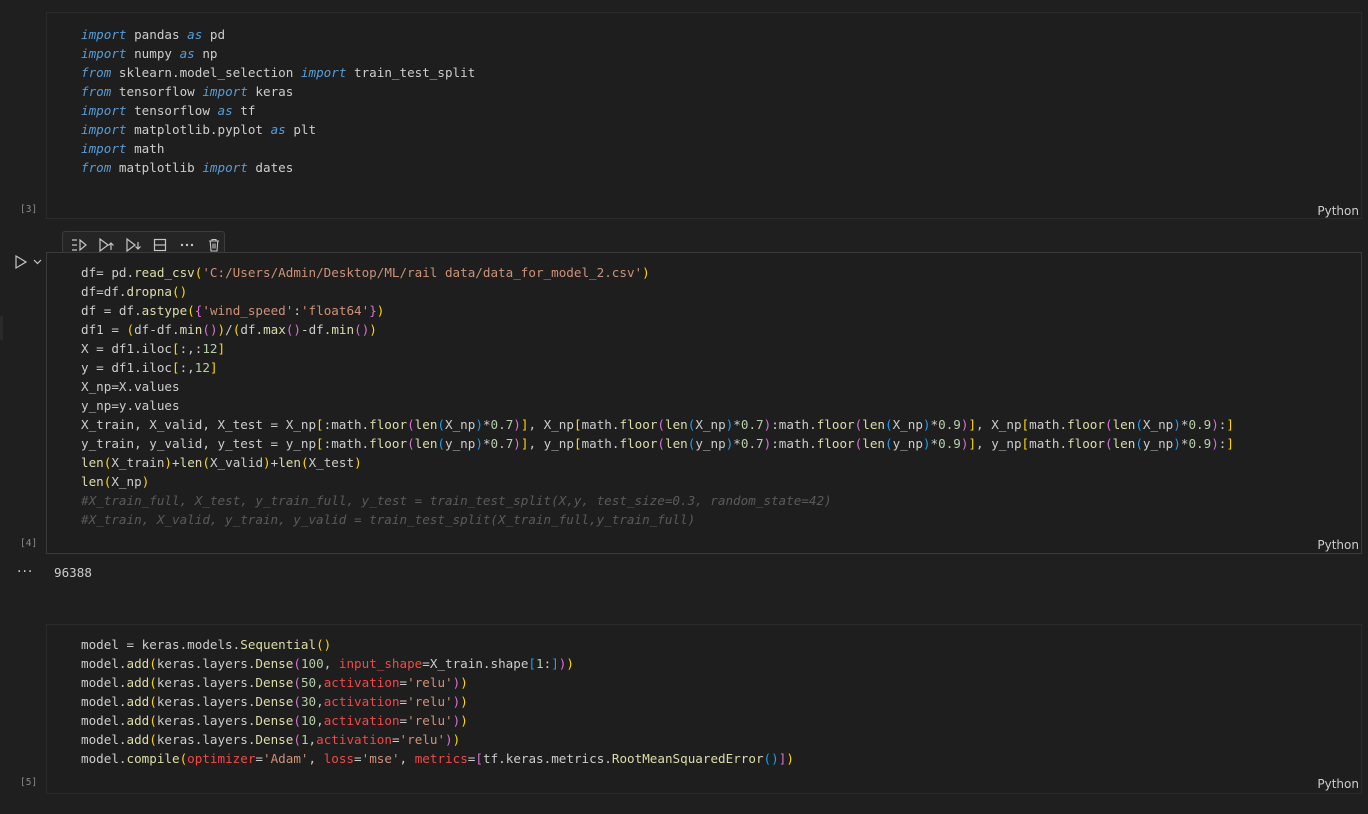 The width and height of the screenshot is (1368, 814). What do you see at coordinates (657, 310) in the screenshot?
I see `code-line: df = df.astype({'wind_speed':'float64'})` at bounding box center [657, 310].